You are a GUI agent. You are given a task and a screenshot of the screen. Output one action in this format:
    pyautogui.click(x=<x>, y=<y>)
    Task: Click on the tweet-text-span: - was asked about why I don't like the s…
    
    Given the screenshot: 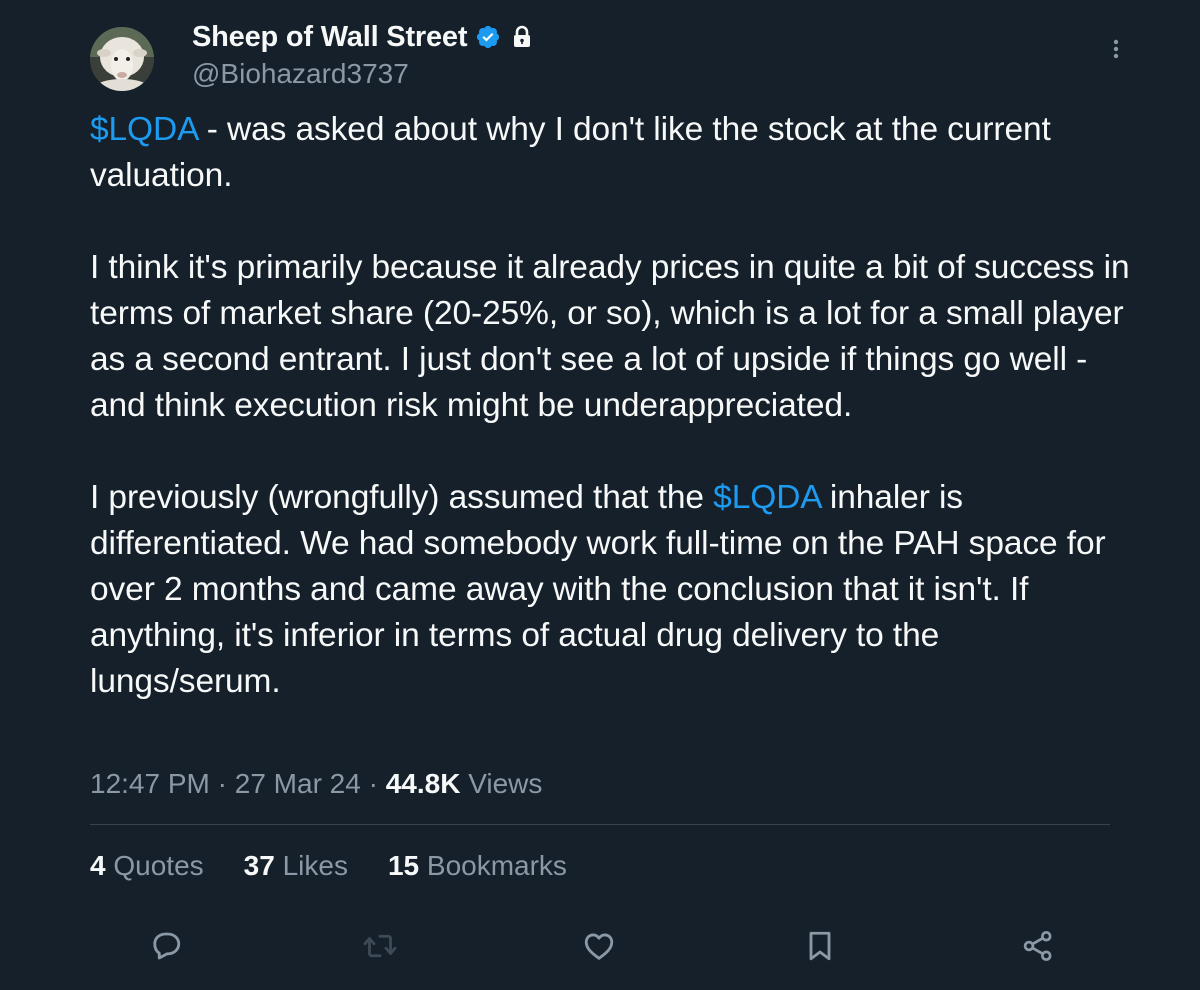 What is the action you would take?
    pyautogui.click(x=570, y=152)
    